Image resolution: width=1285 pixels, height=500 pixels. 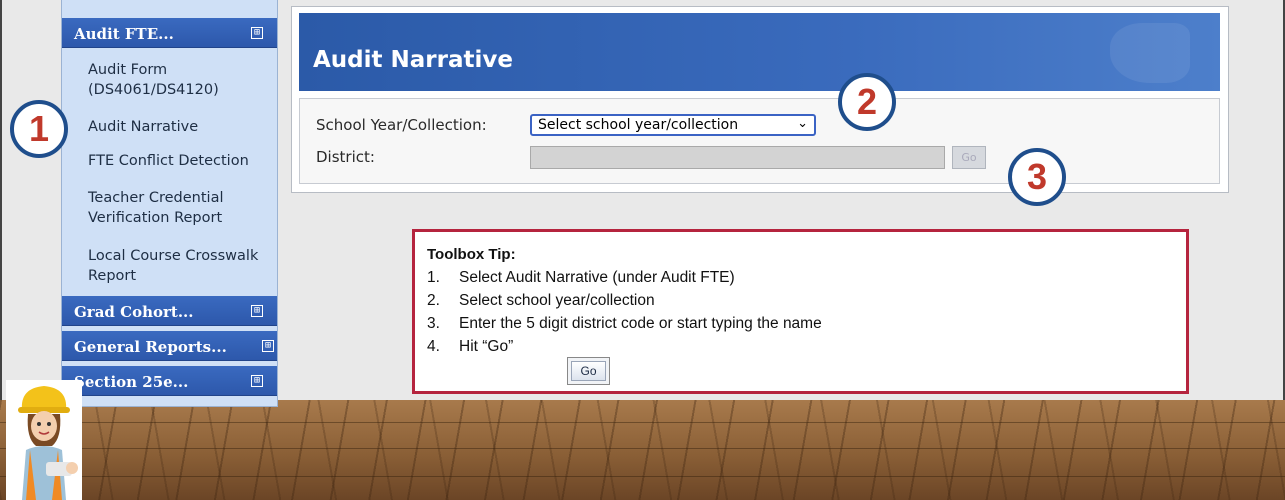 I want to click on school-year-select-value: Select school year/collection, so click(x=638, y=125).